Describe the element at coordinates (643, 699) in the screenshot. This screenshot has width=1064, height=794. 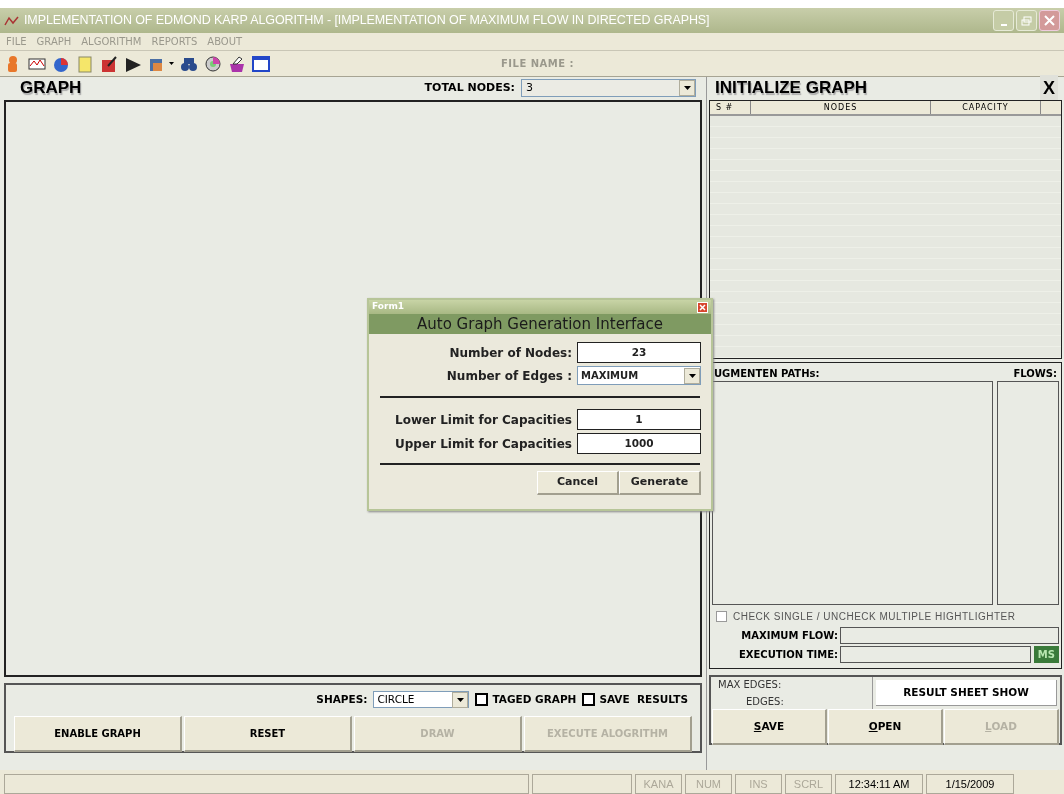
I see `checkbox-label: SAVE RESULTS` at that location.